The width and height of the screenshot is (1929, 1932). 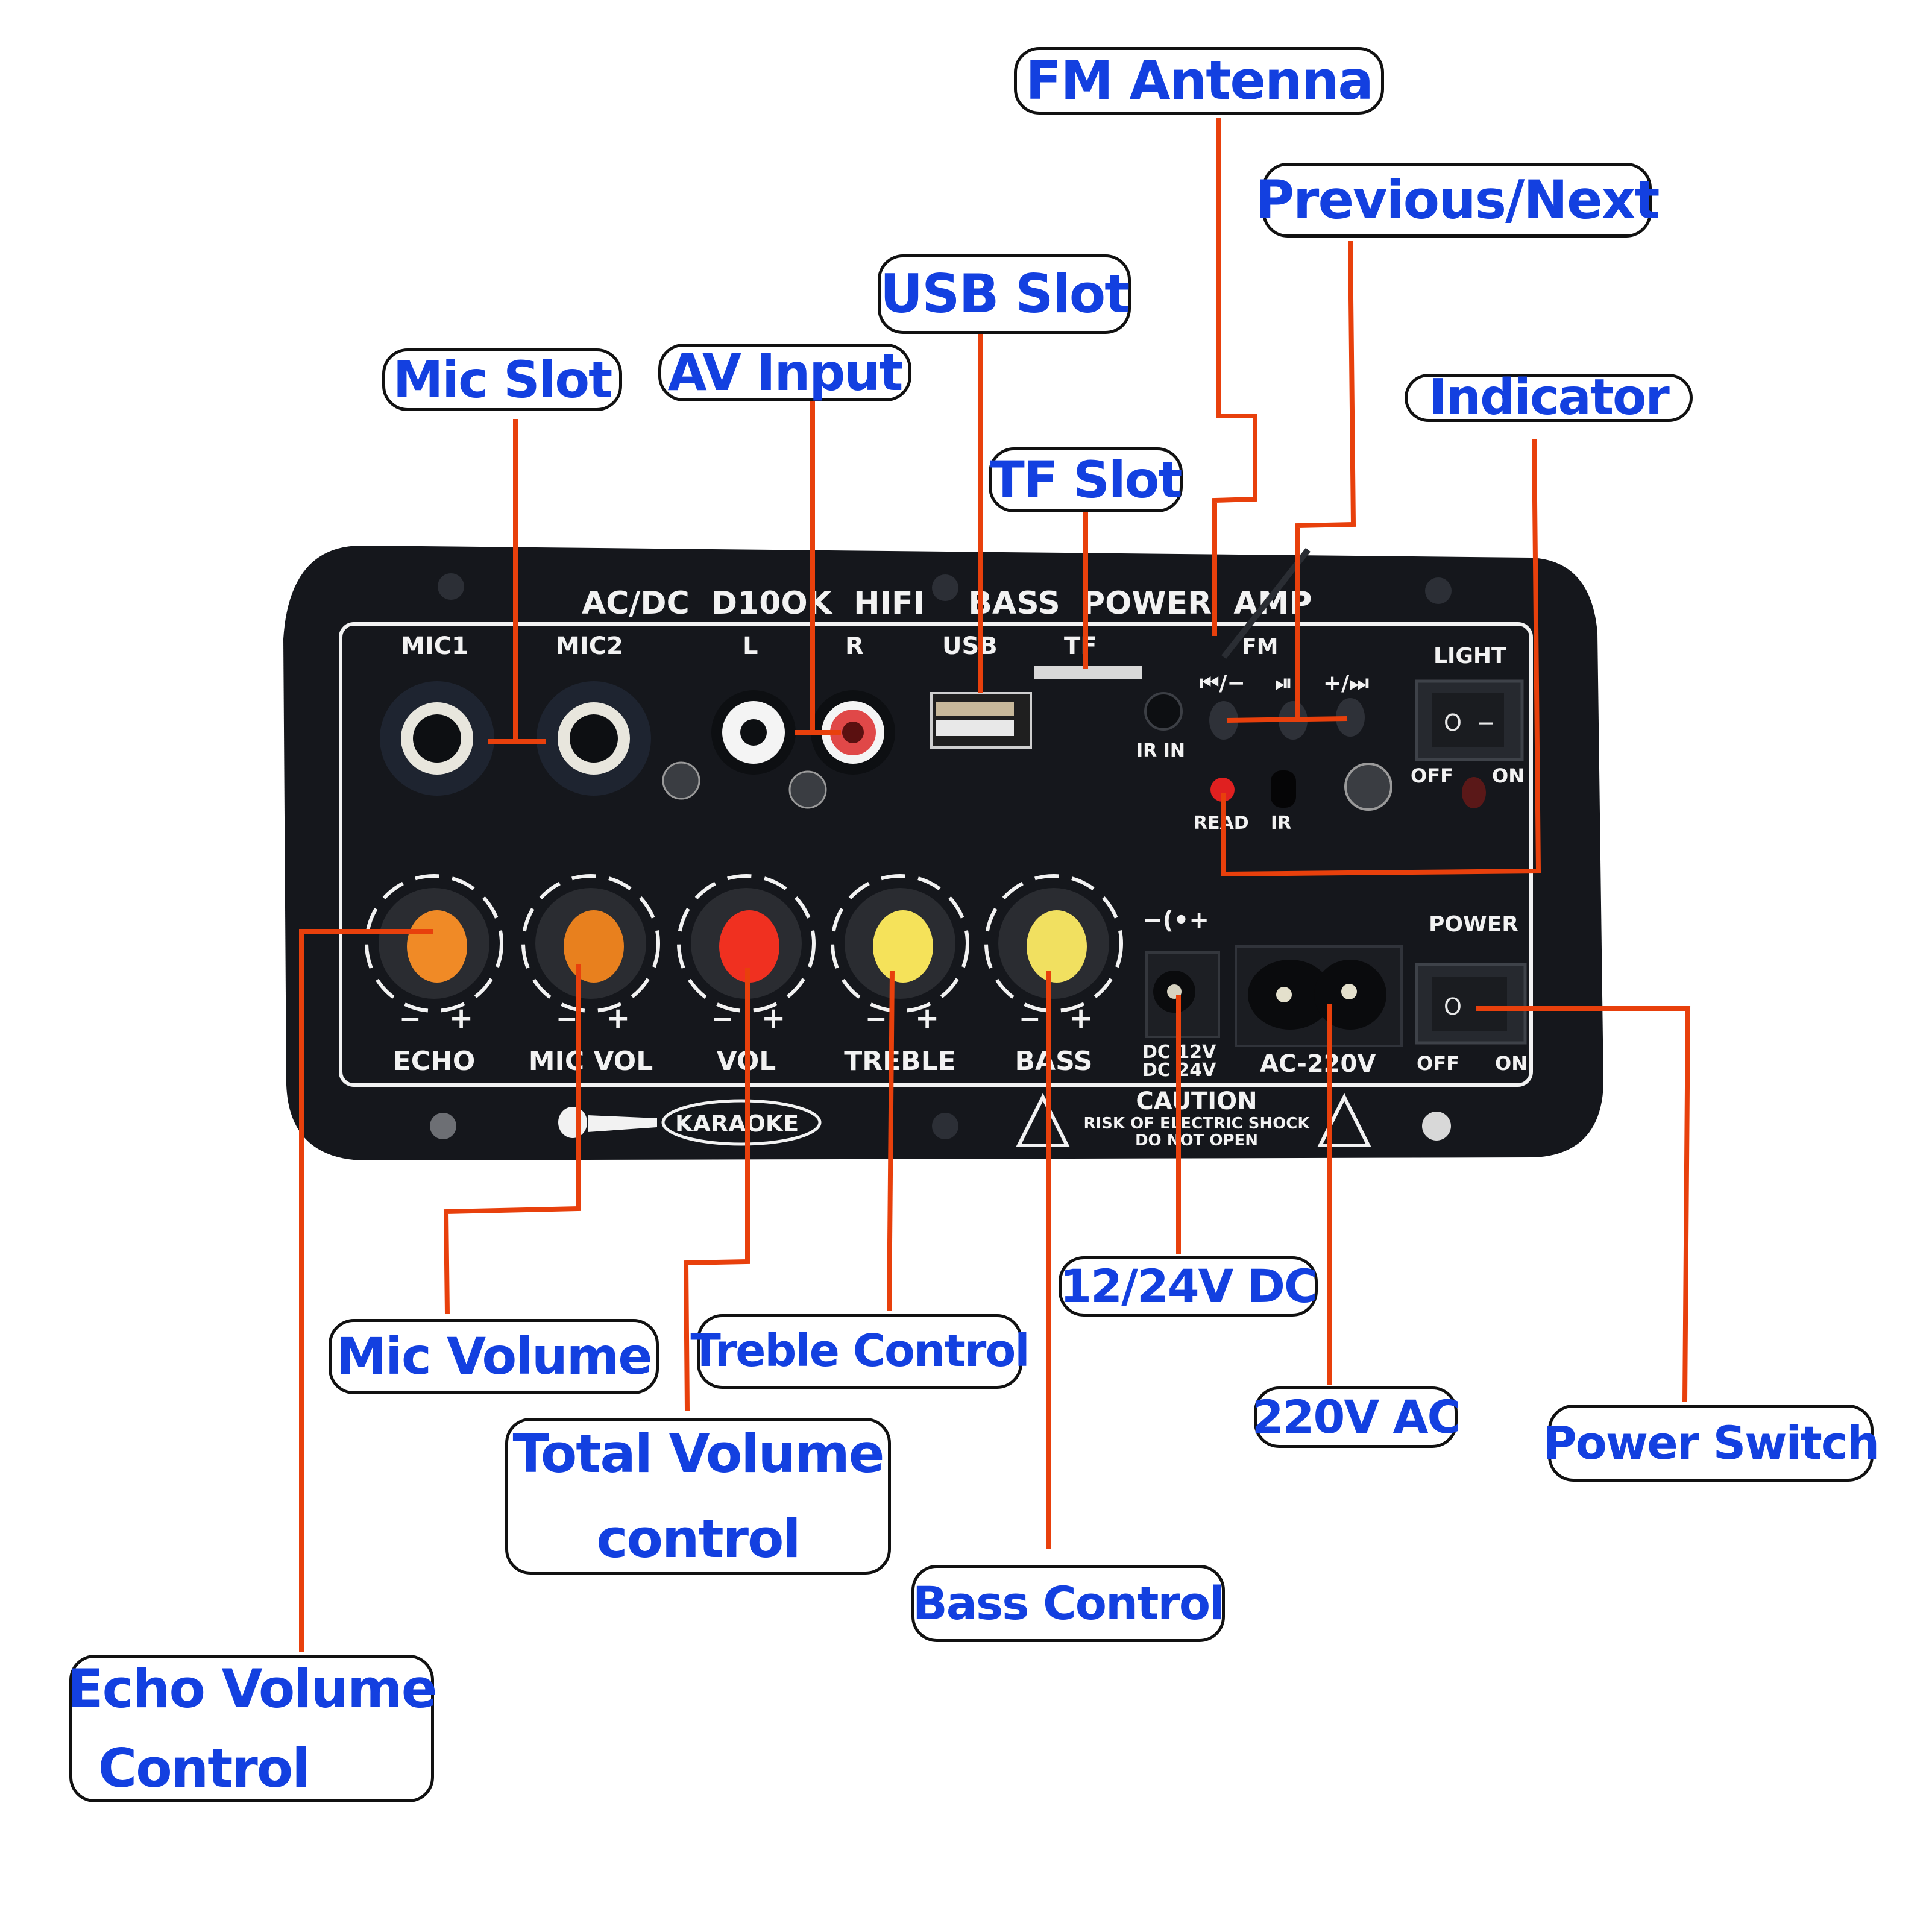 What do you see at coordinates (1711, 1443) in the screenshot?
I see `callout-power-switch: Power Switch` at bounding box center [1711, 1443].